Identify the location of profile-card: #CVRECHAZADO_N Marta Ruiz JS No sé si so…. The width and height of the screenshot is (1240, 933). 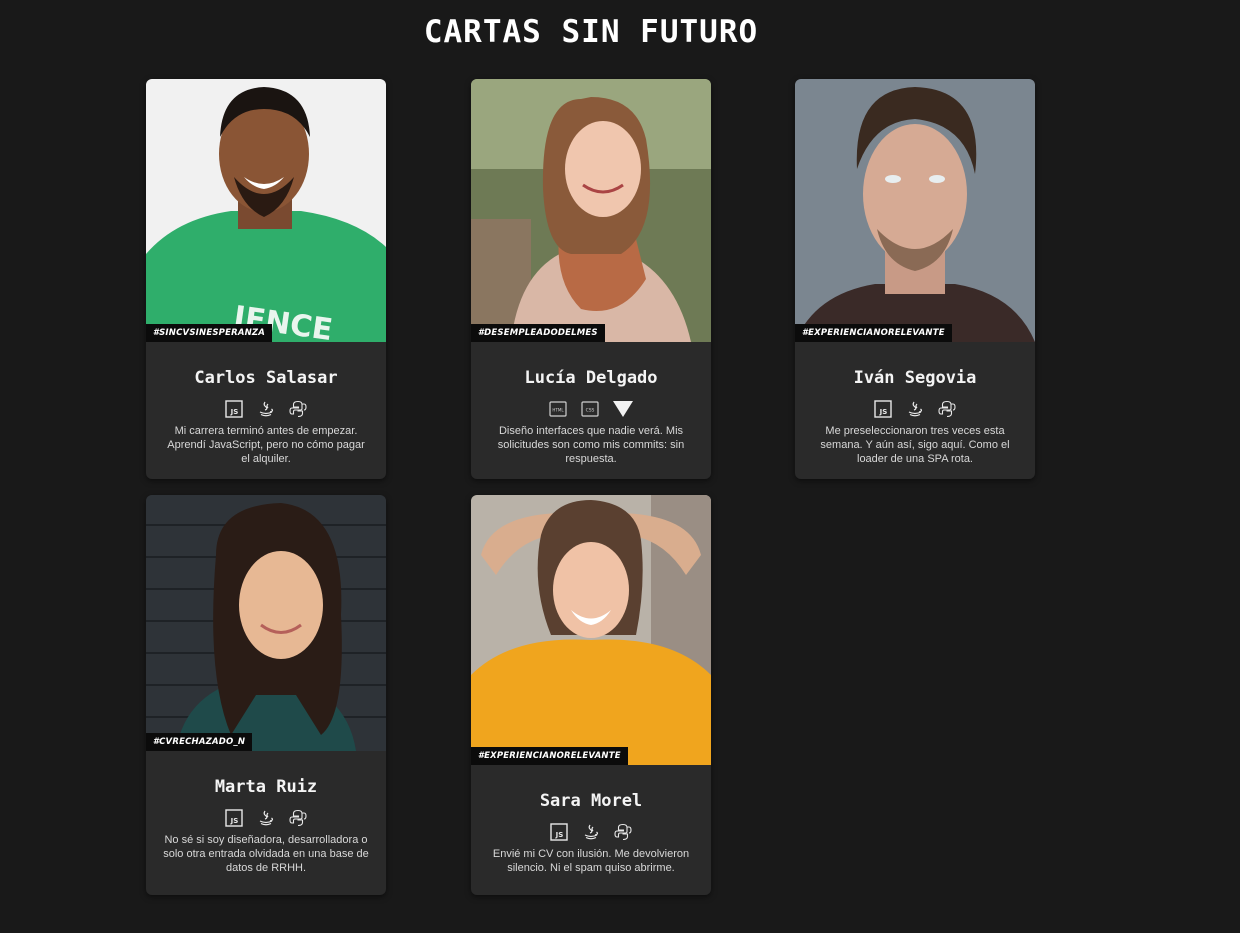
(266, 695).